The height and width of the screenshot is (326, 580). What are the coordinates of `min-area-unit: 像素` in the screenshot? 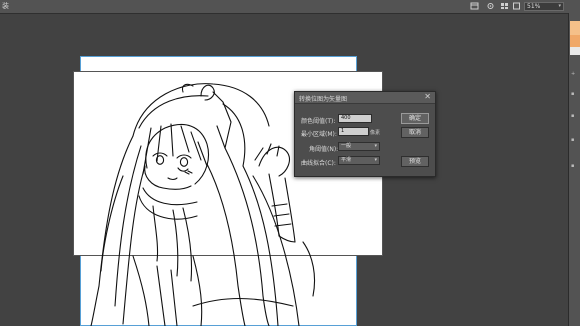 It's located at (375, 133).